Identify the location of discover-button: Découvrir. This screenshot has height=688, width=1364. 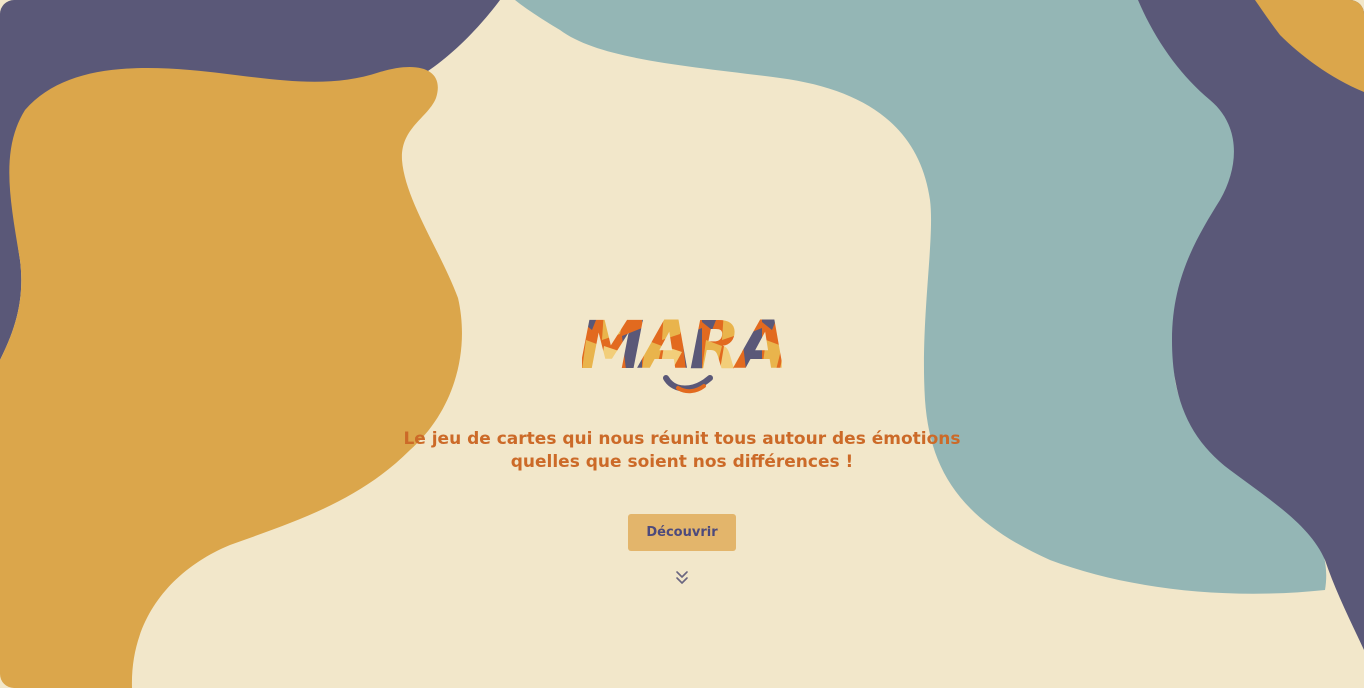
(682, 532).